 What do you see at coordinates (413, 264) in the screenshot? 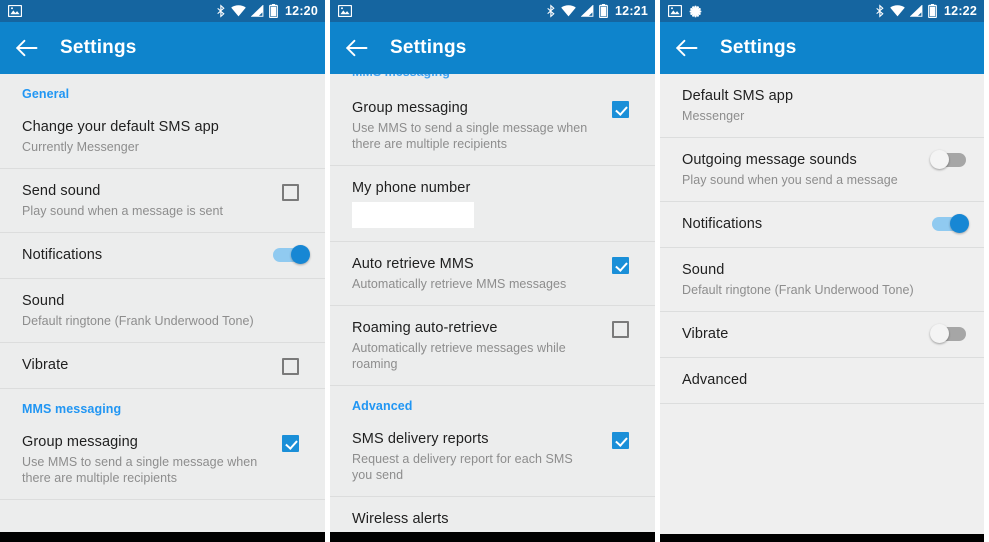
I see `list-item-title: Auto retrieve MMS` at bounding box center [413, 264].